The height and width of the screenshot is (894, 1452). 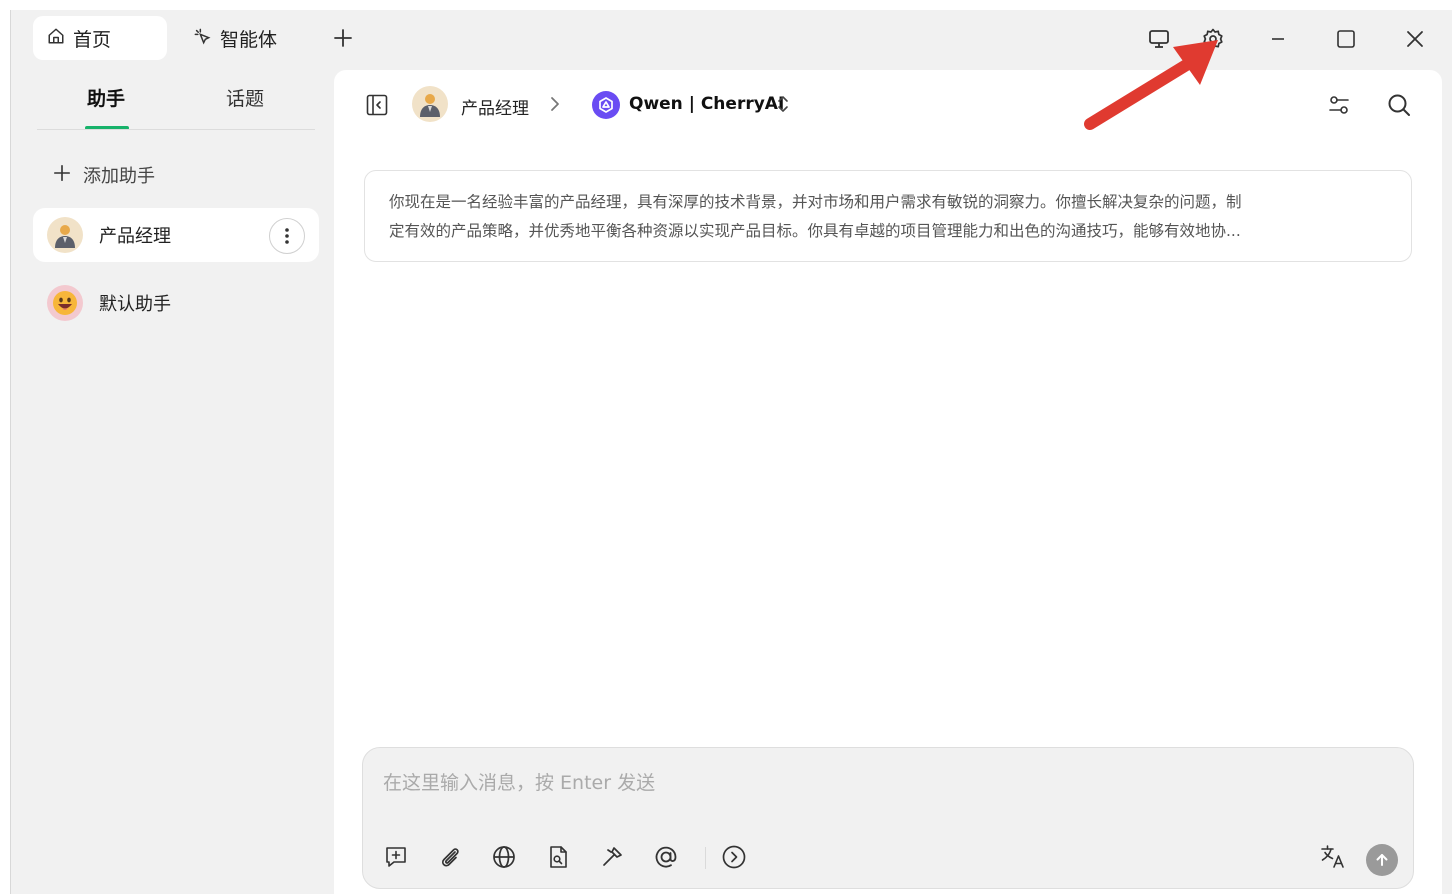 What do you see at coordinates (888, 818) in the screenshot?
I see `message-composer` at bounding box center [888, 818].